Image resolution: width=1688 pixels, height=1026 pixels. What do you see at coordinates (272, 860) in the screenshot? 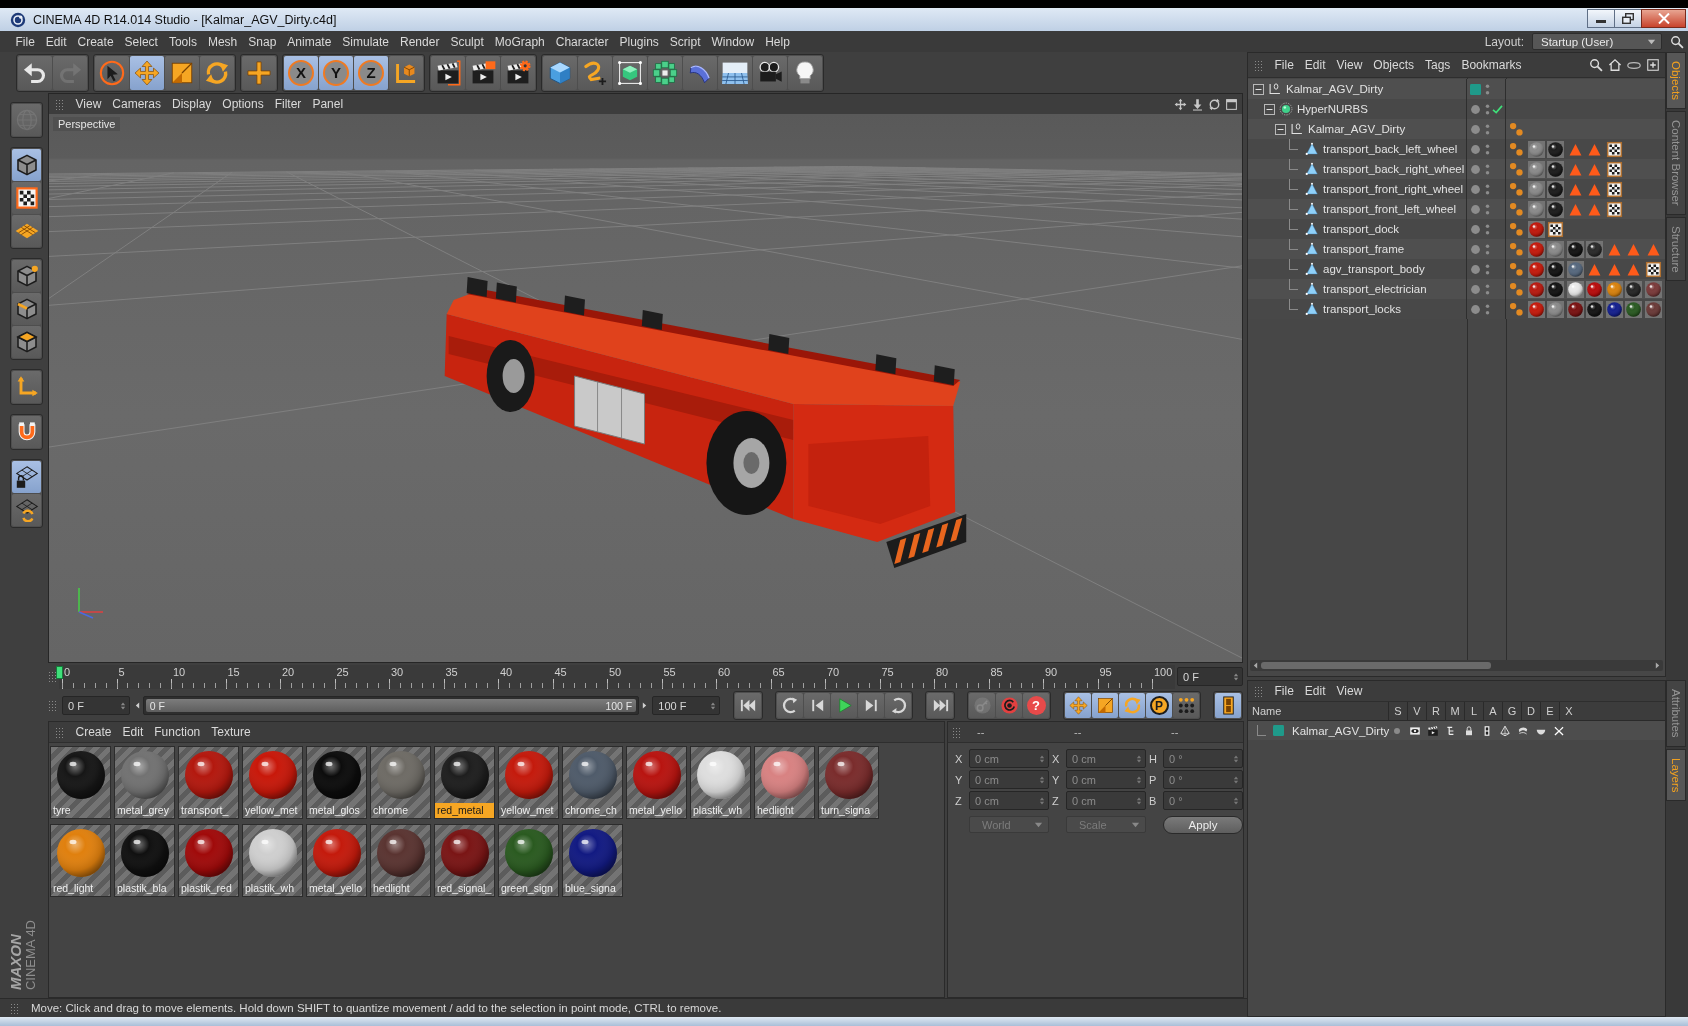
I see `material-swatch: plastik_wh` at bounding box center [272, 860].